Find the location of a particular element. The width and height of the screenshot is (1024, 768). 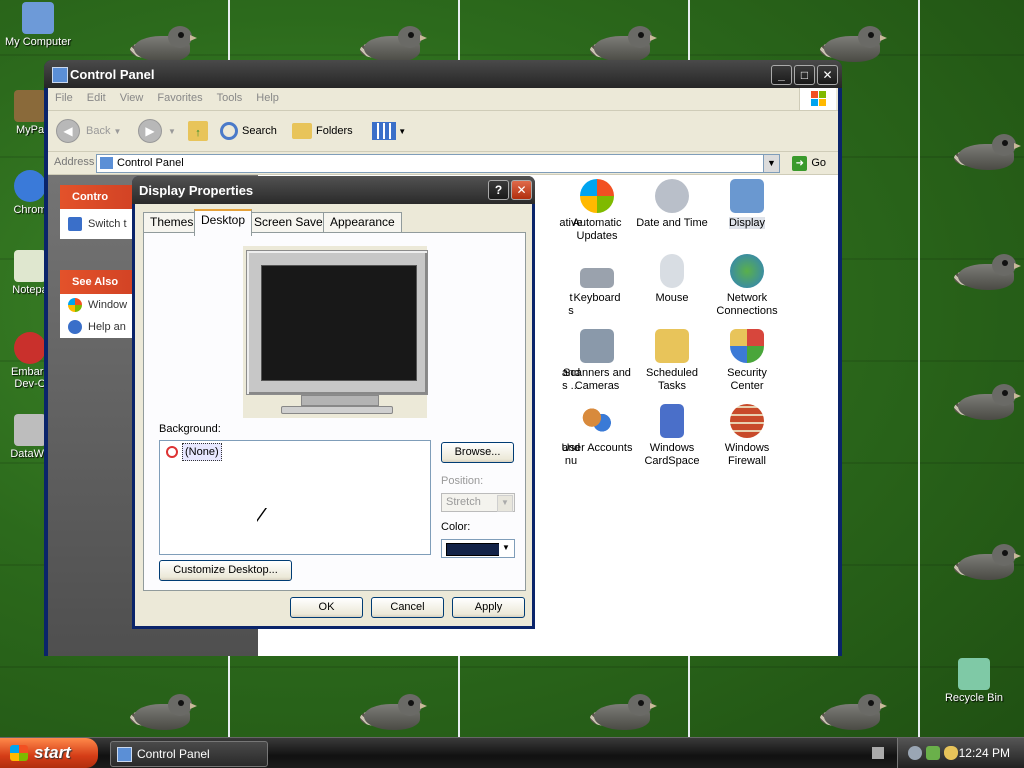

chrome-icon is located at coordinates (30, 186).